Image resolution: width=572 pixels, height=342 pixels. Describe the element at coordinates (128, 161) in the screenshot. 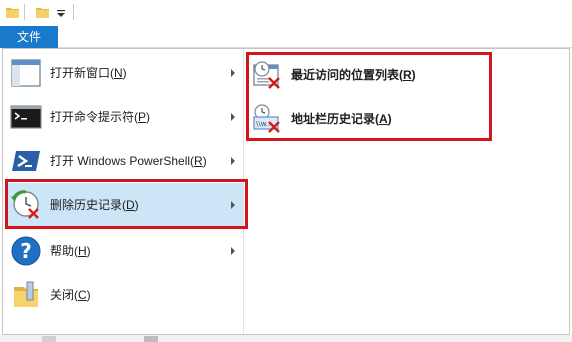

I see `open-powershell-label: 打开 Windows PowerShell(R)` at that location.